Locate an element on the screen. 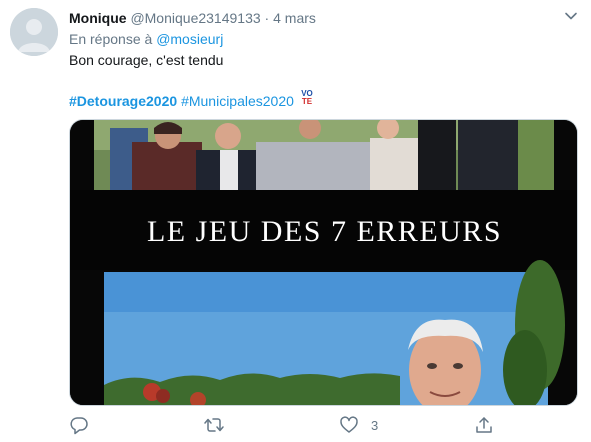 Image resolution: width=591 pixels, height=442 pixels. like-count: 3 is located at coordinates (375, 425).